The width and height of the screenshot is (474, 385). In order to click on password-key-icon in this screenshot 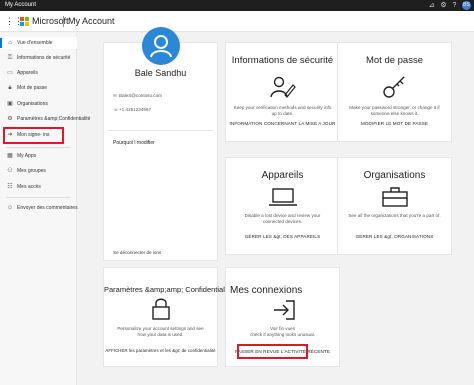, I will do `click(394, 87)`.